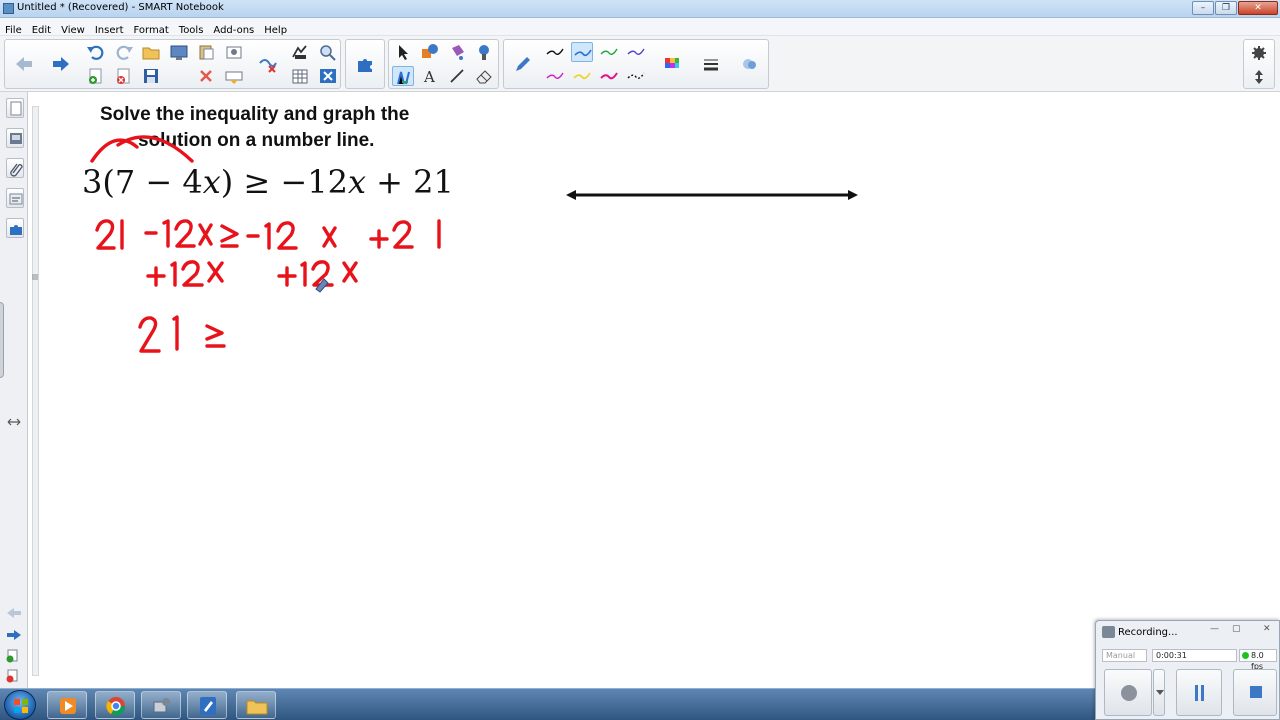 The height and width of the screenshot is (720, 1280). Describe the element at coordinates (1124, 655) in the screenshot. I see `recorder-mode-select: Manual` at that location.